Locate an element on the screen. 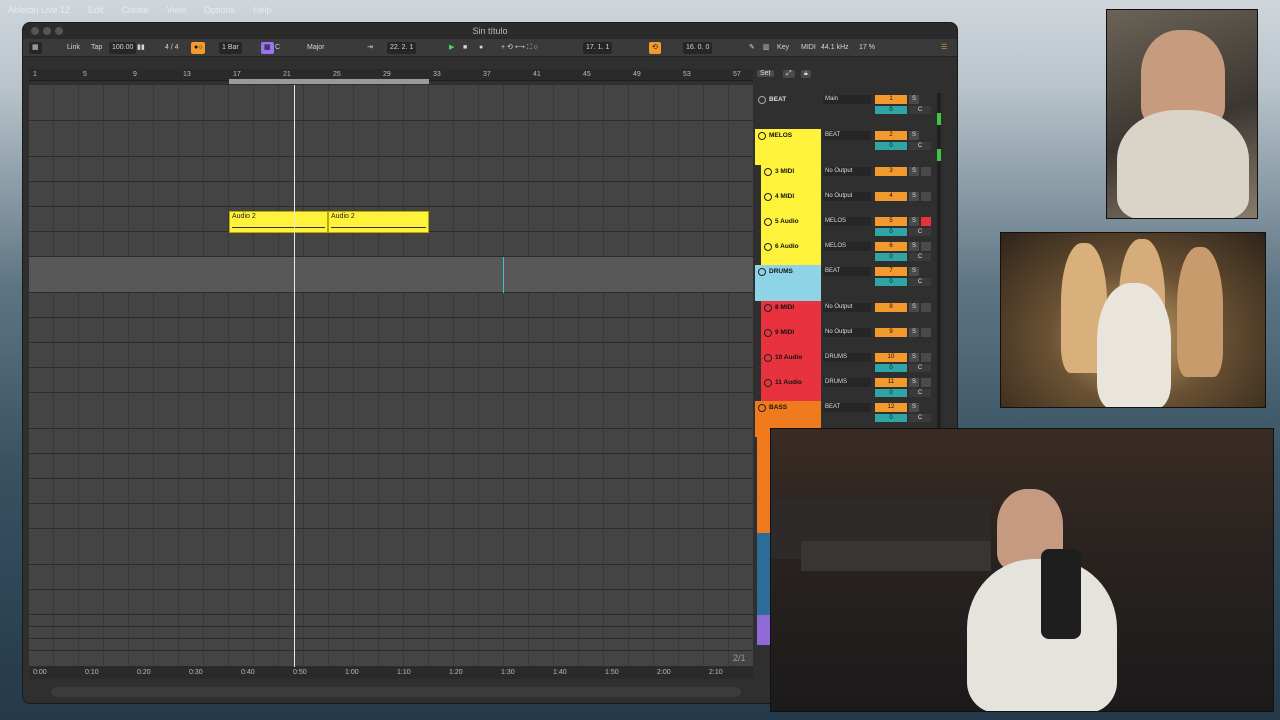 This screenshot has height=720, width=1280. record-icon: ● is located at coordinates (481, 48).